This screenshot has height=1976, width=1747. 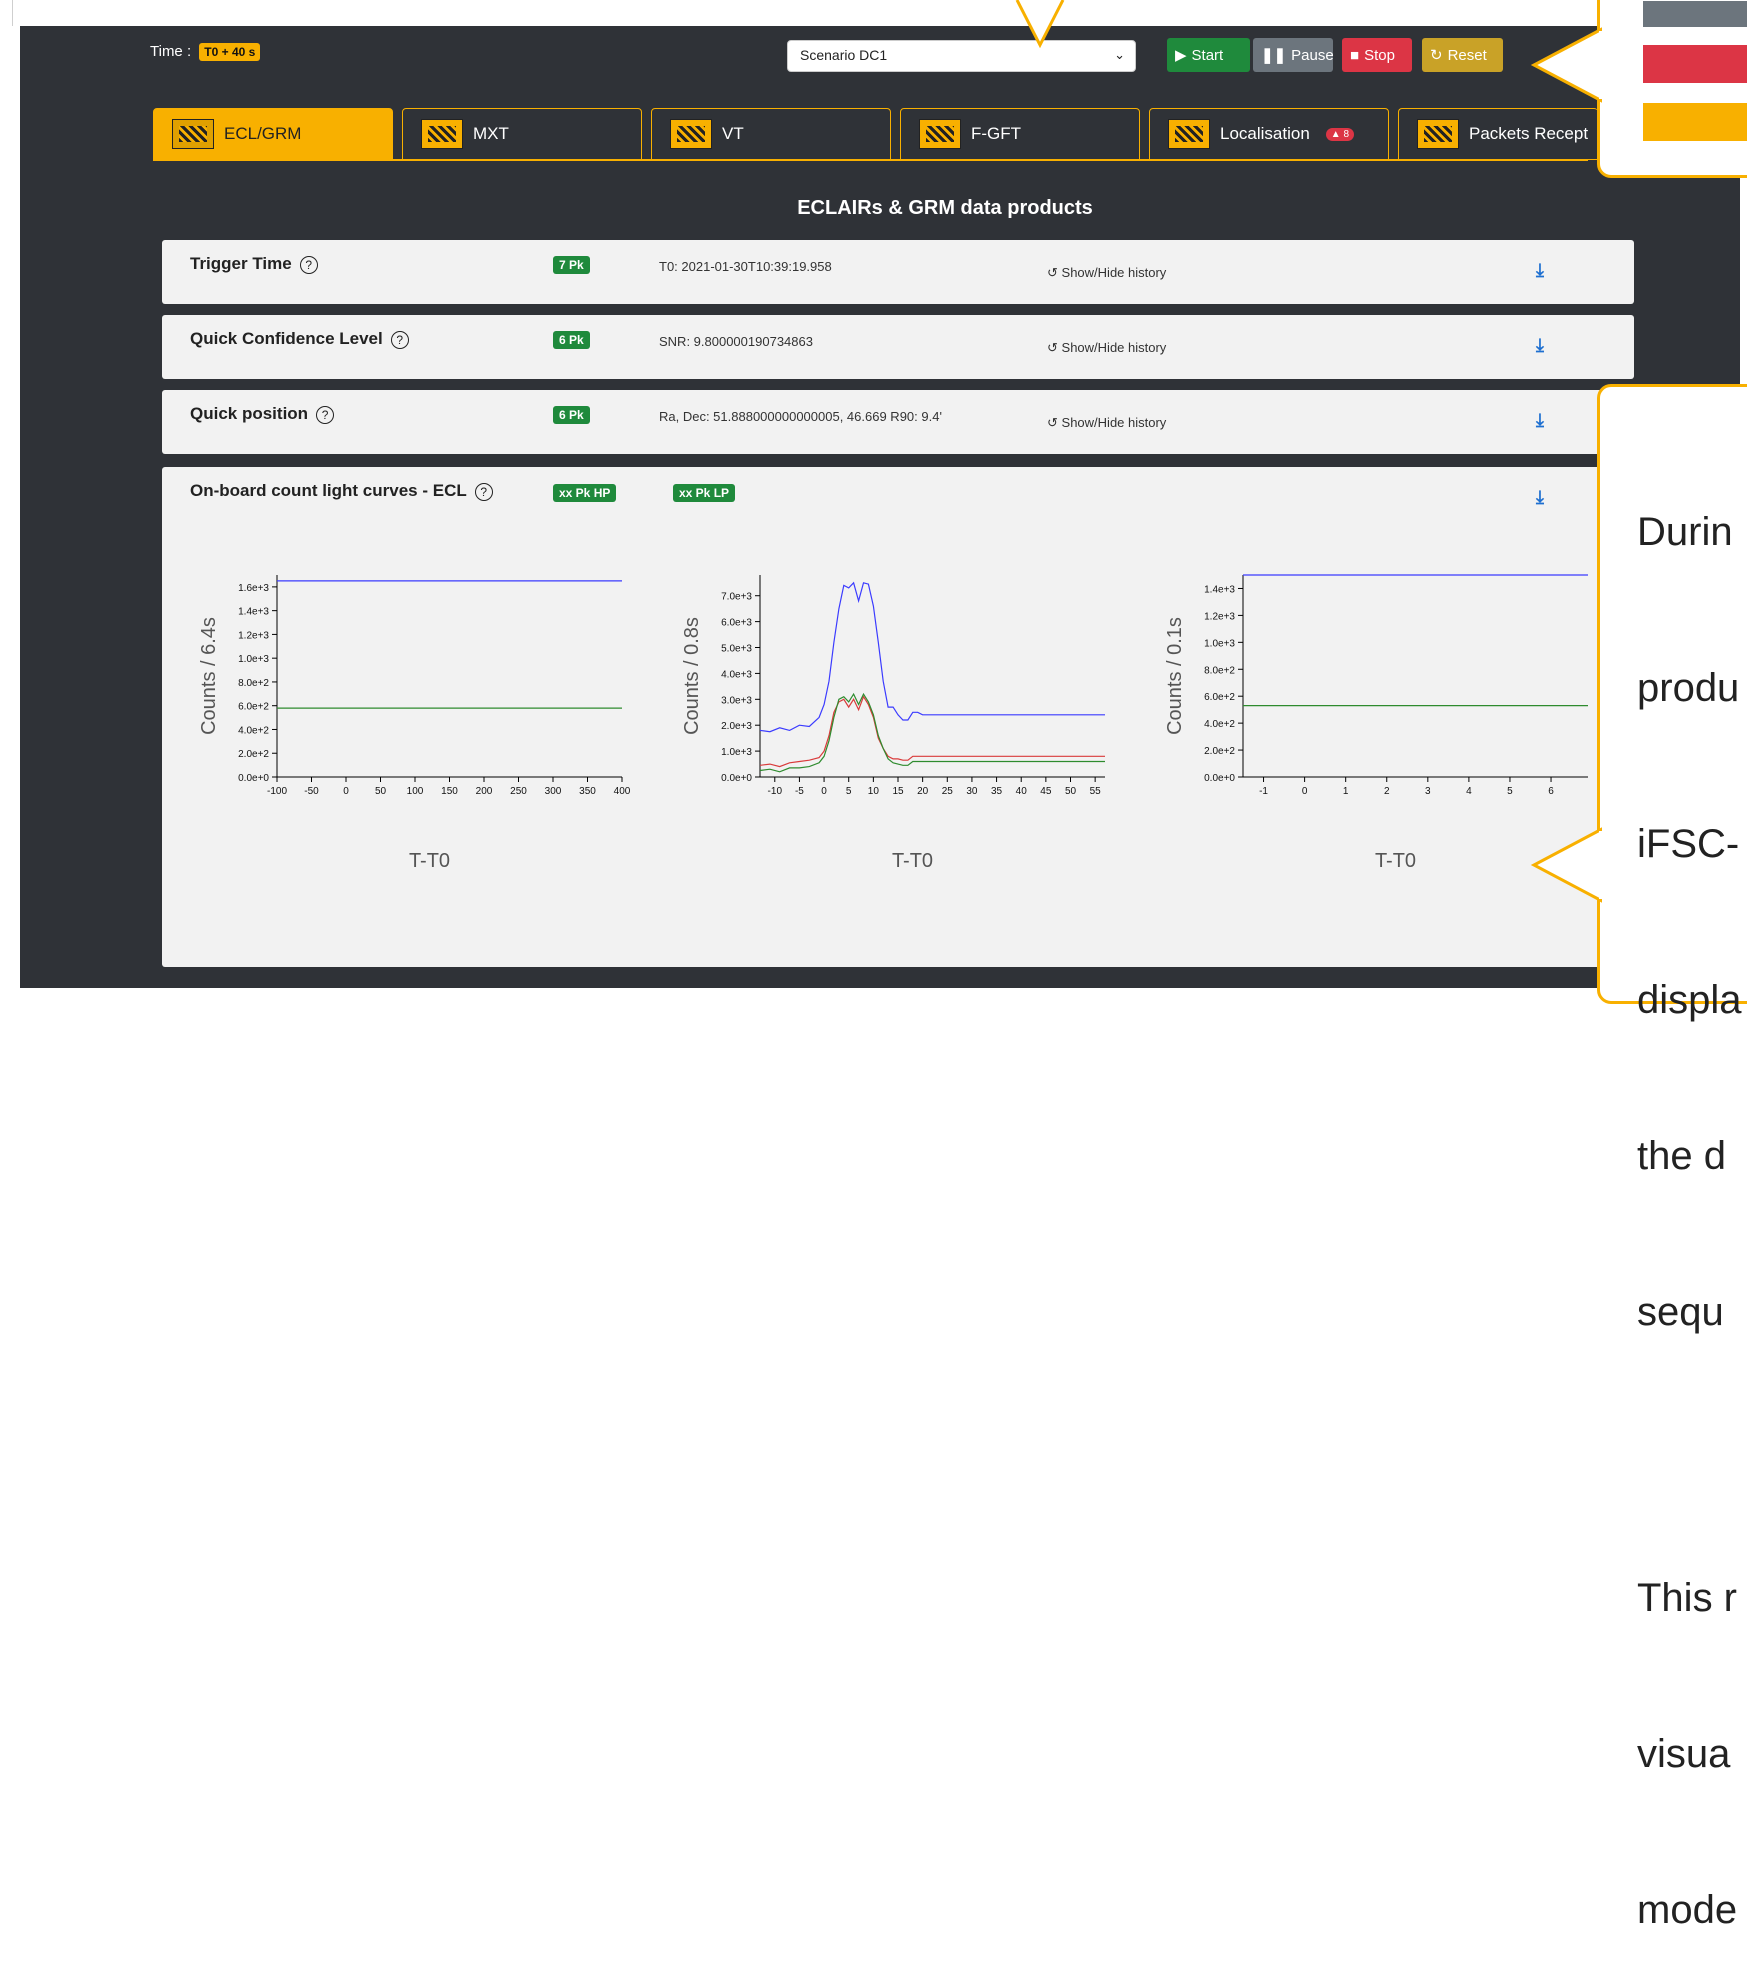 What do you see at coordinates (249, 413) in the screenshot?
I see `quick-position-title: Quick position` at bounding box center [249, 413].